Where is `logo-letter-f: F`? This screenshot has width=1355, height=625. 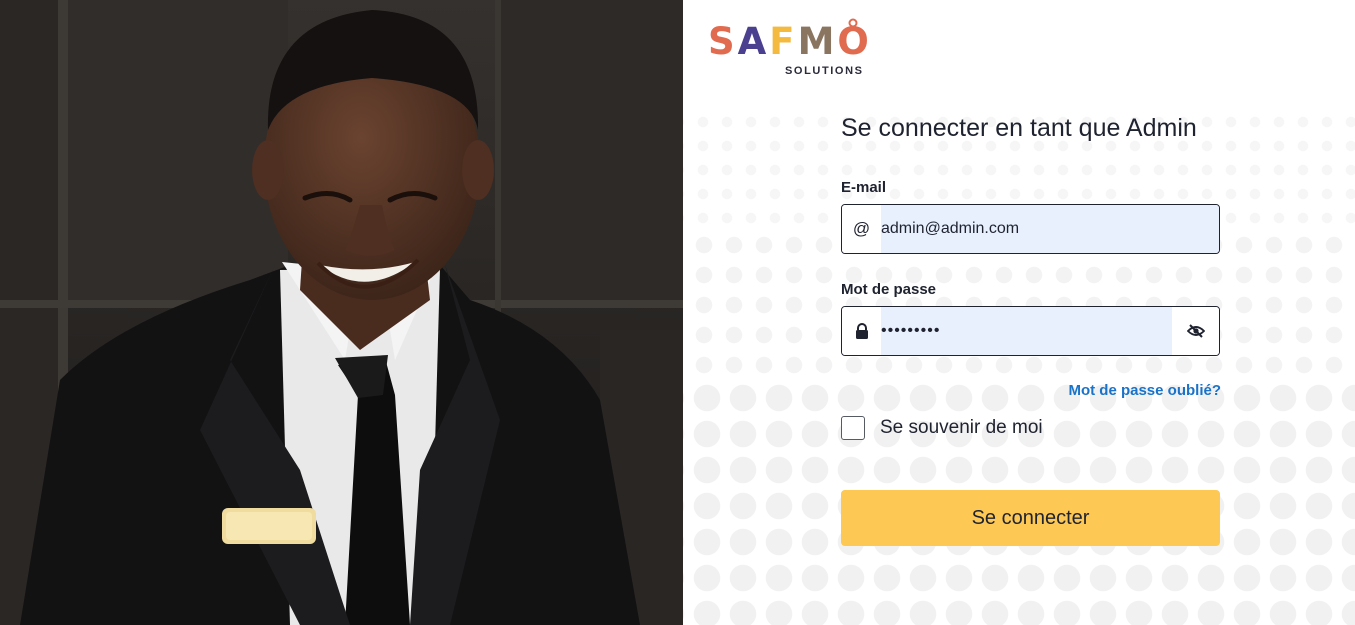 logo-letter-f: F is located at coordinates (783, 41).